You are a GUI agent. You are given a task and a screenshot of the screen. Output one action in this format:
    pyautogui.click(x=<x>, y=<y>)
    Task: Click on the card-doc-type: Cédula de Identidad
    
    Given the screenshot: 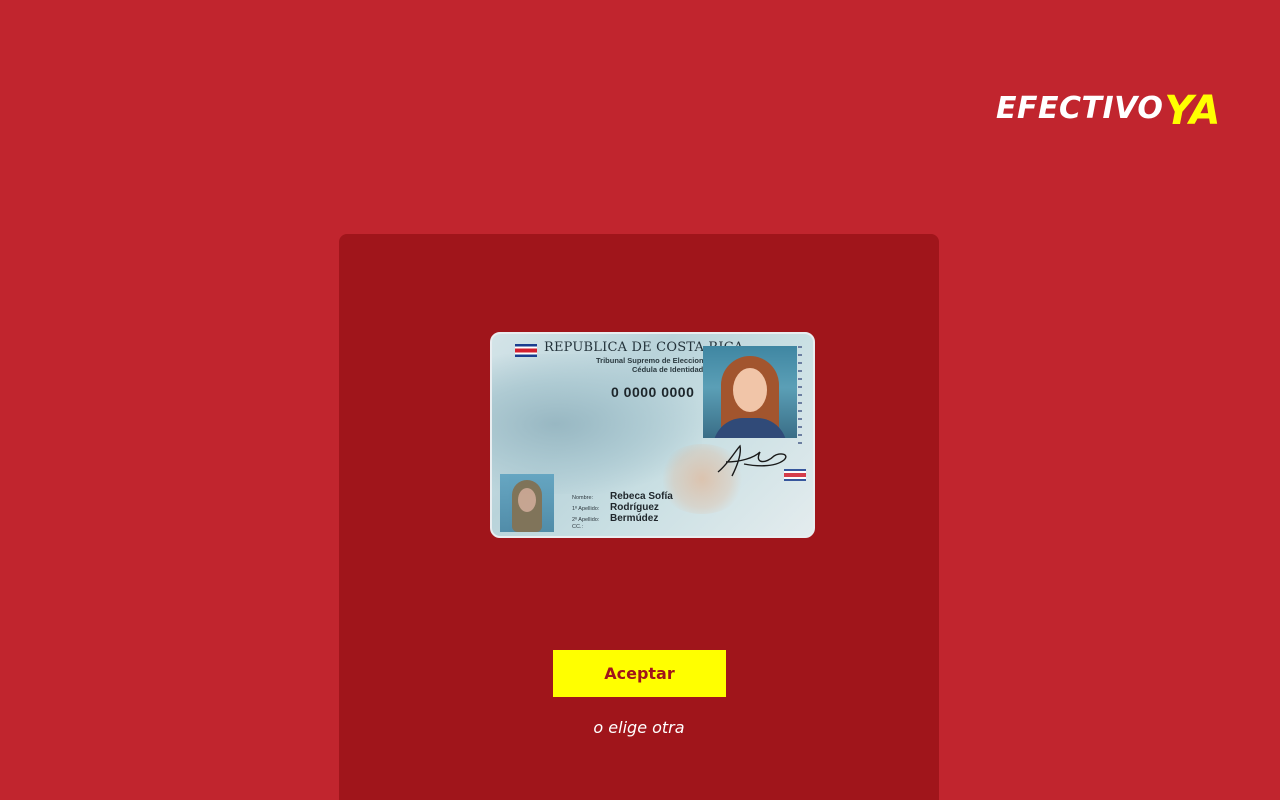 What is the action you would take?
    pyautogui.click(x=668, y=369)
    